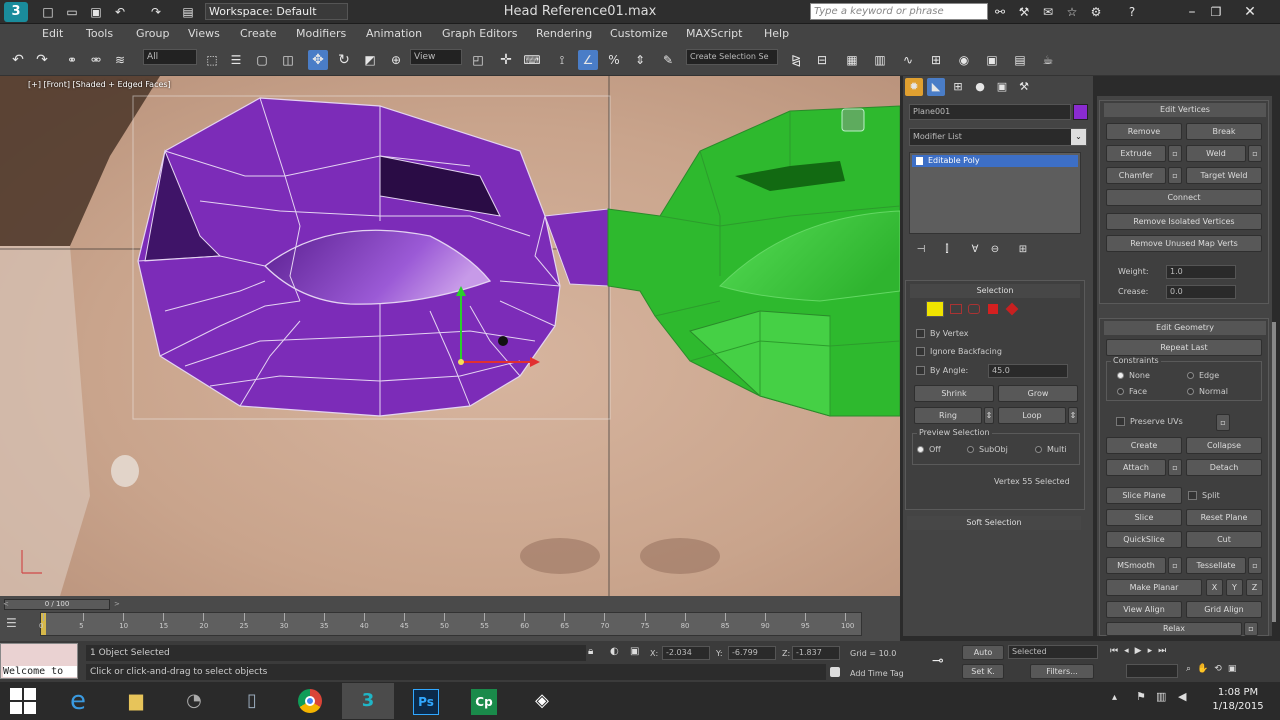 This screenshot has height=720, width=1280. Describe the element at coordinates (318, 60) in the screenshot. I see `select-move-icon: ✥` at that location.